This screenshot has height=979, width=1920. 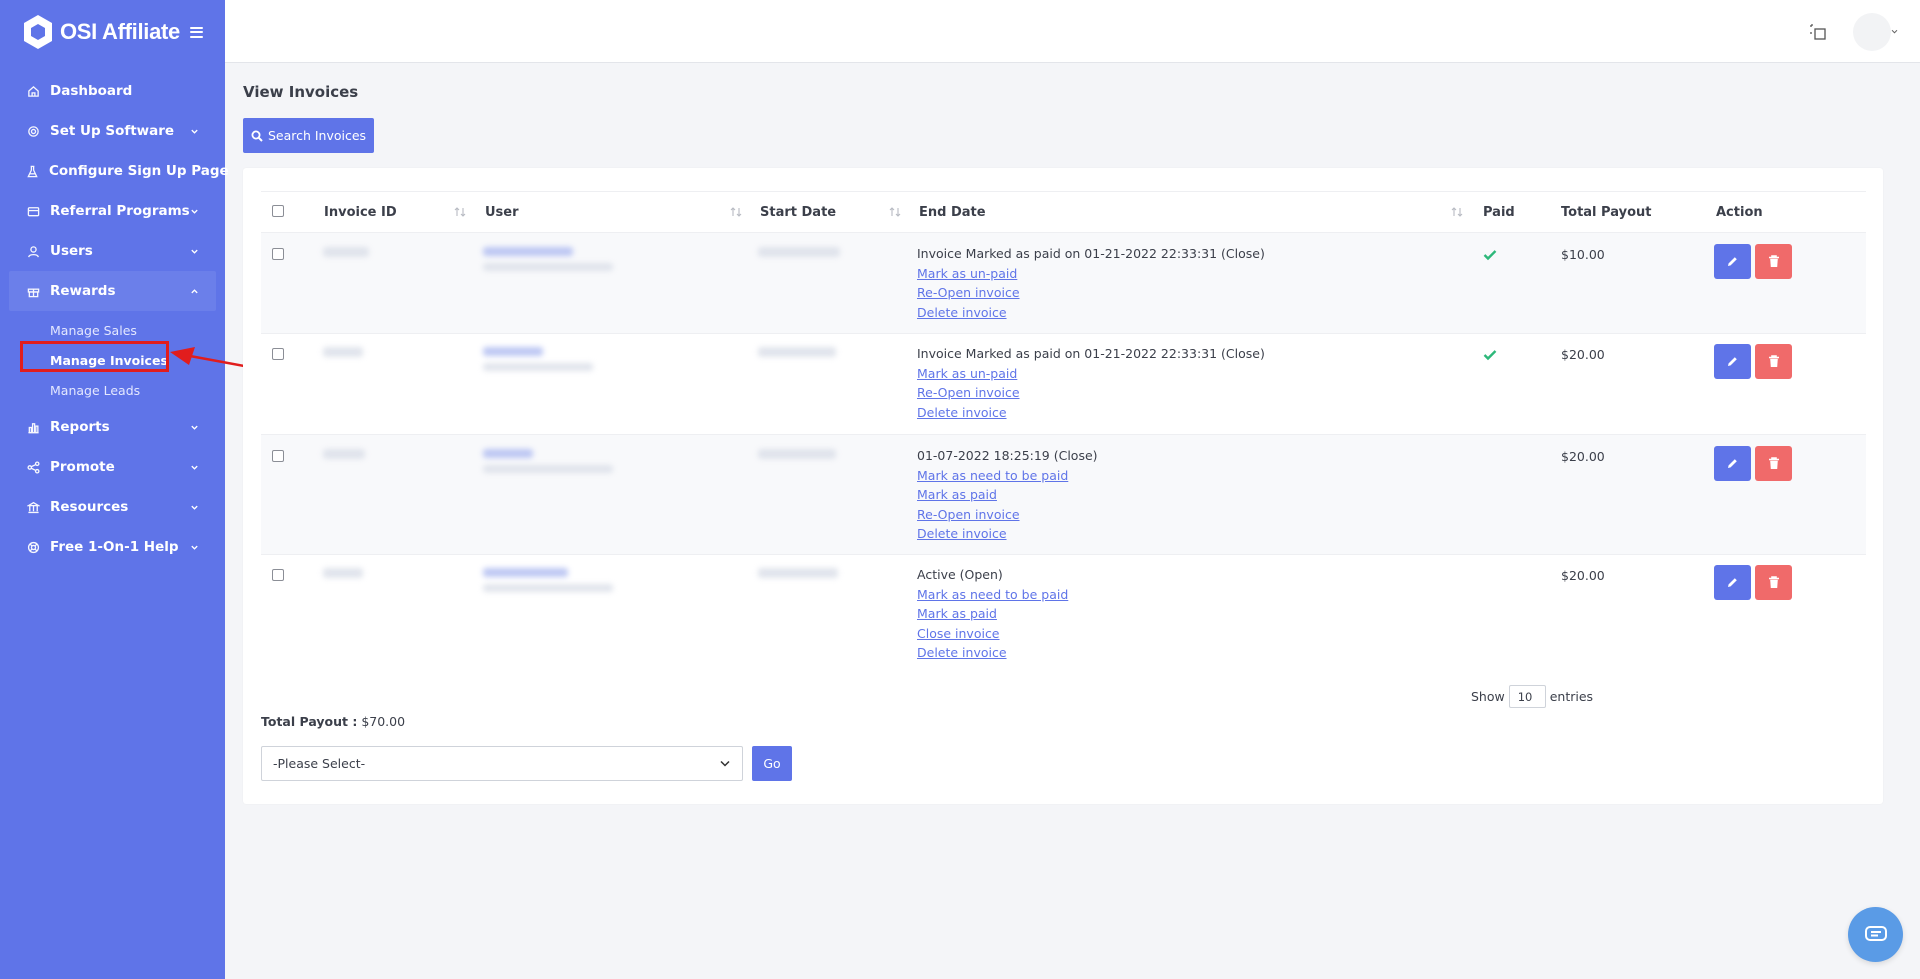 I want to click on close-invoice-link: Close invoice, so click(x=992, y=634).